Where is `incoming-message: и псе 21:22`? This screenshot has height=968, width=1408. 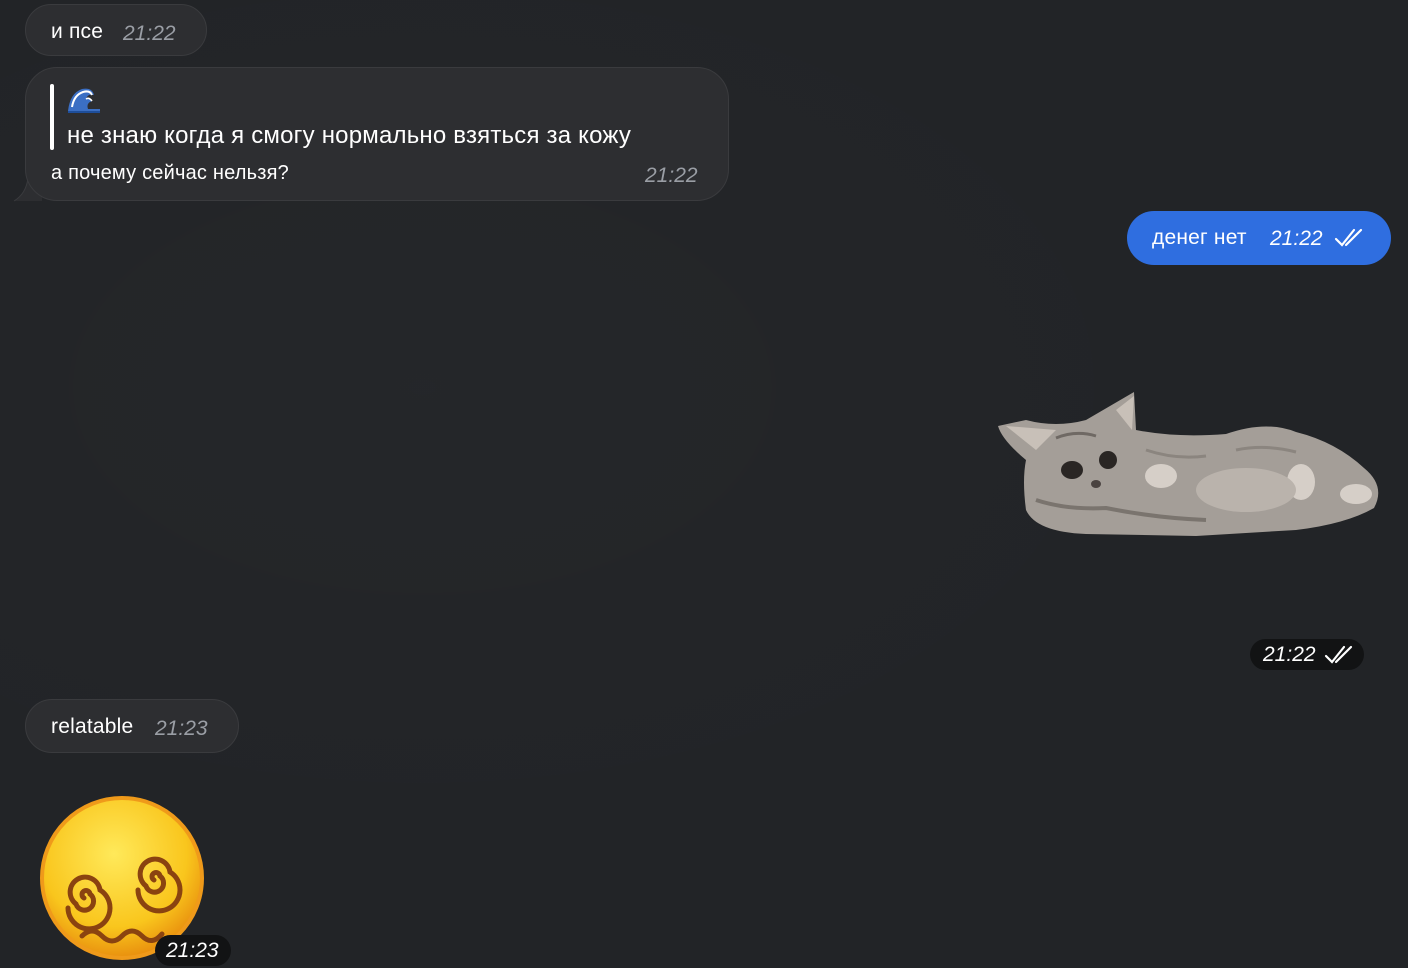 incoming-message: и псе 21:22 is located at coordinates (116, 30).